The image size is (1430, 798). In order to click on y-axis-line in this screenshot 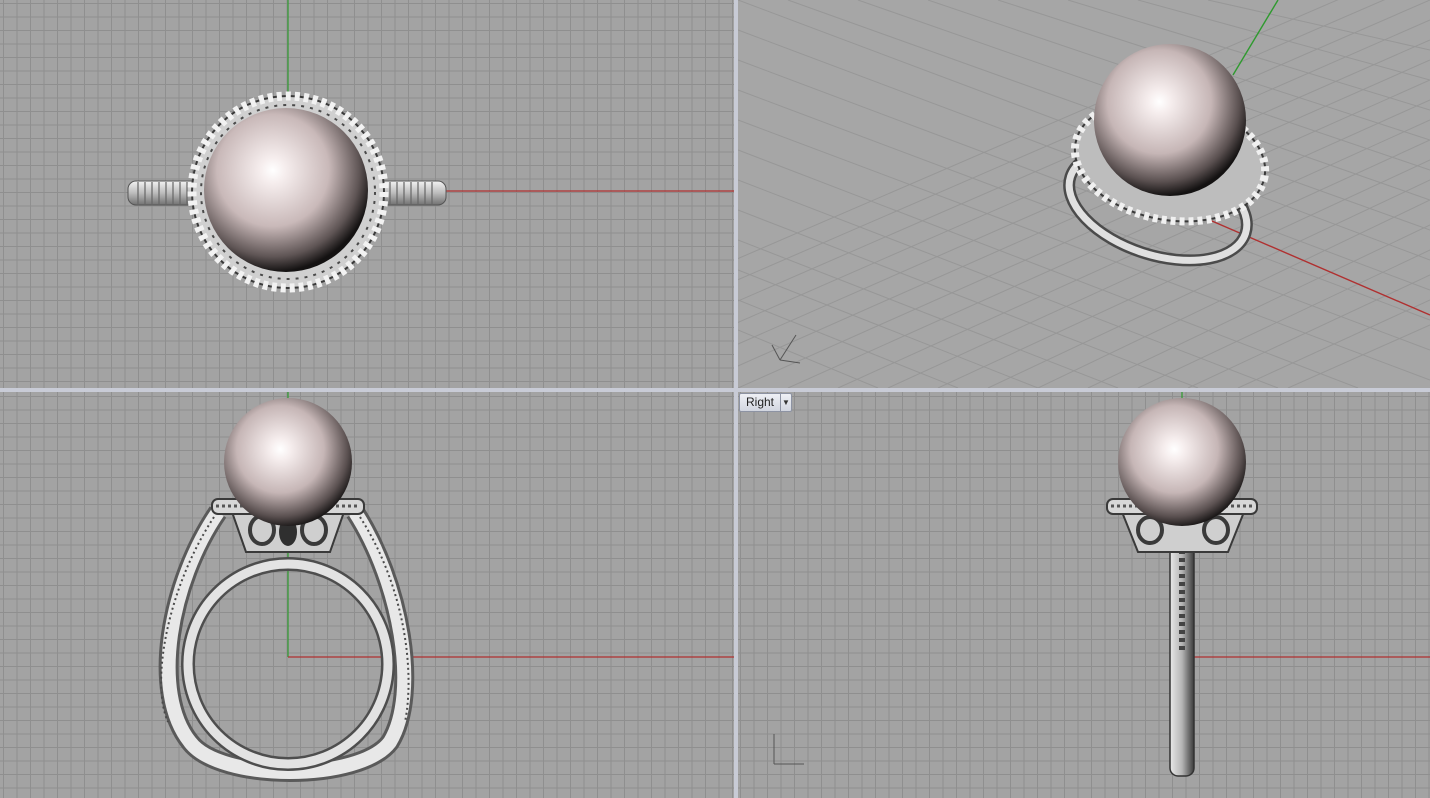, I will do `click(1255, 38)`.